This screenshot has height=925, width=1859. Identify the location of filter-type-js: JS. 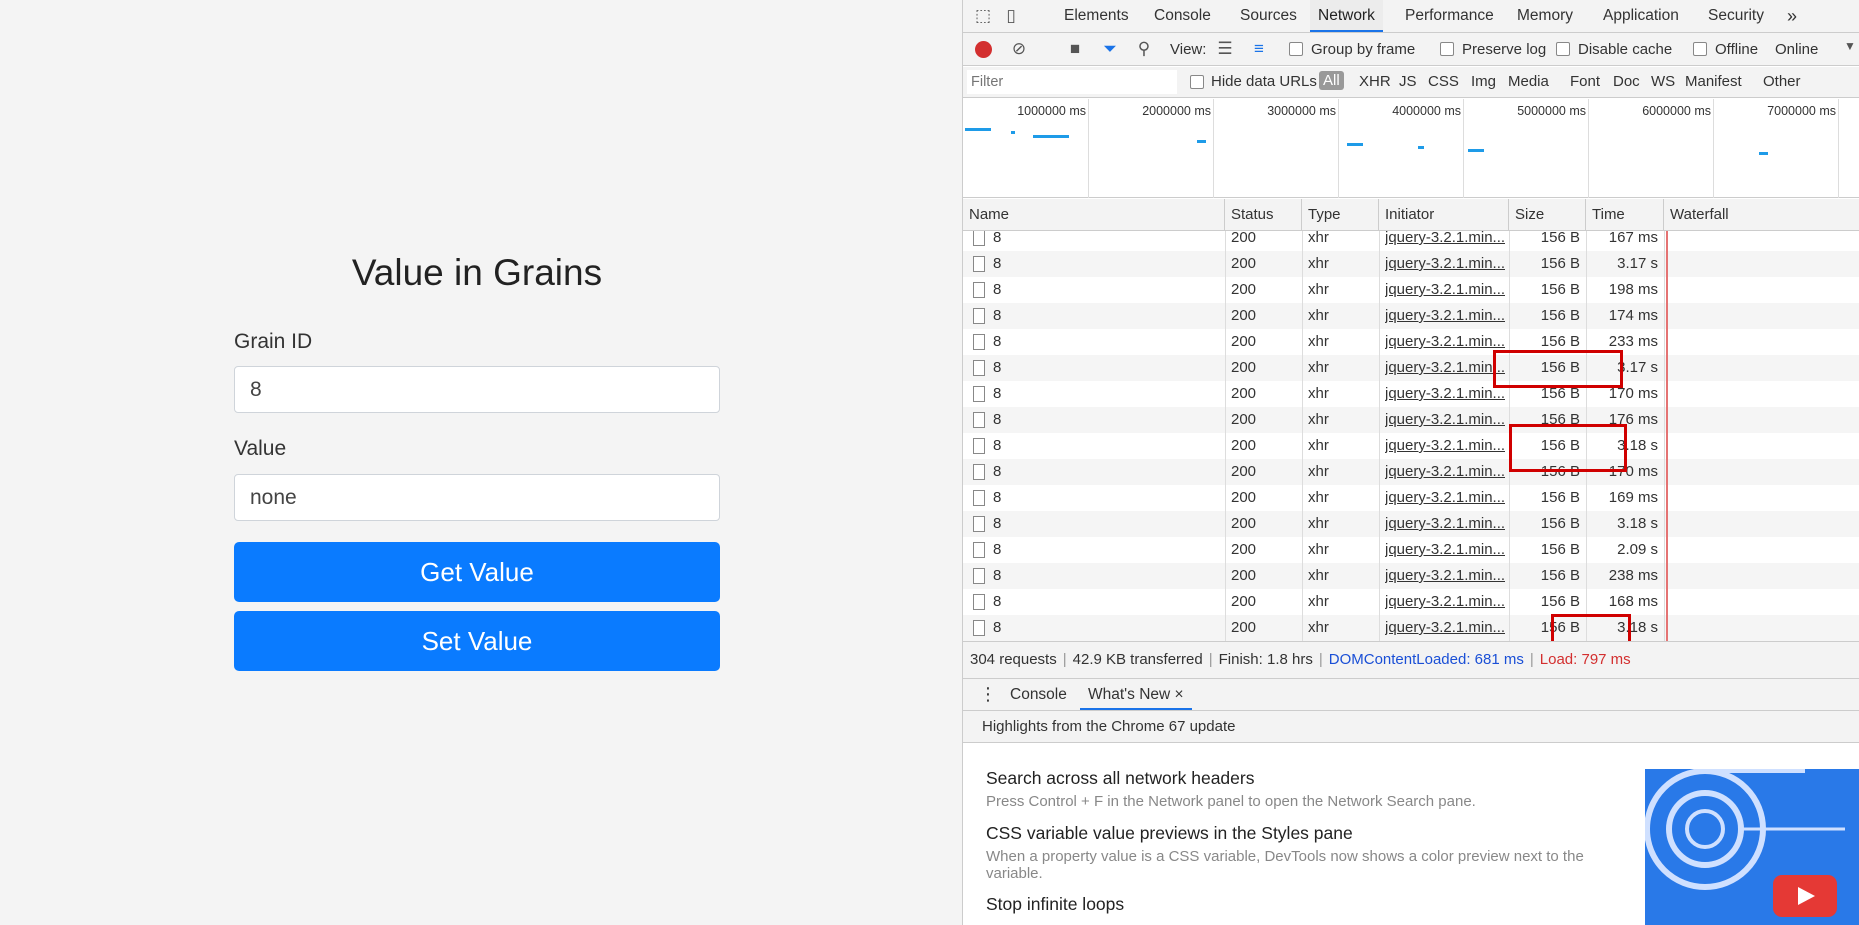
(1408, 81).